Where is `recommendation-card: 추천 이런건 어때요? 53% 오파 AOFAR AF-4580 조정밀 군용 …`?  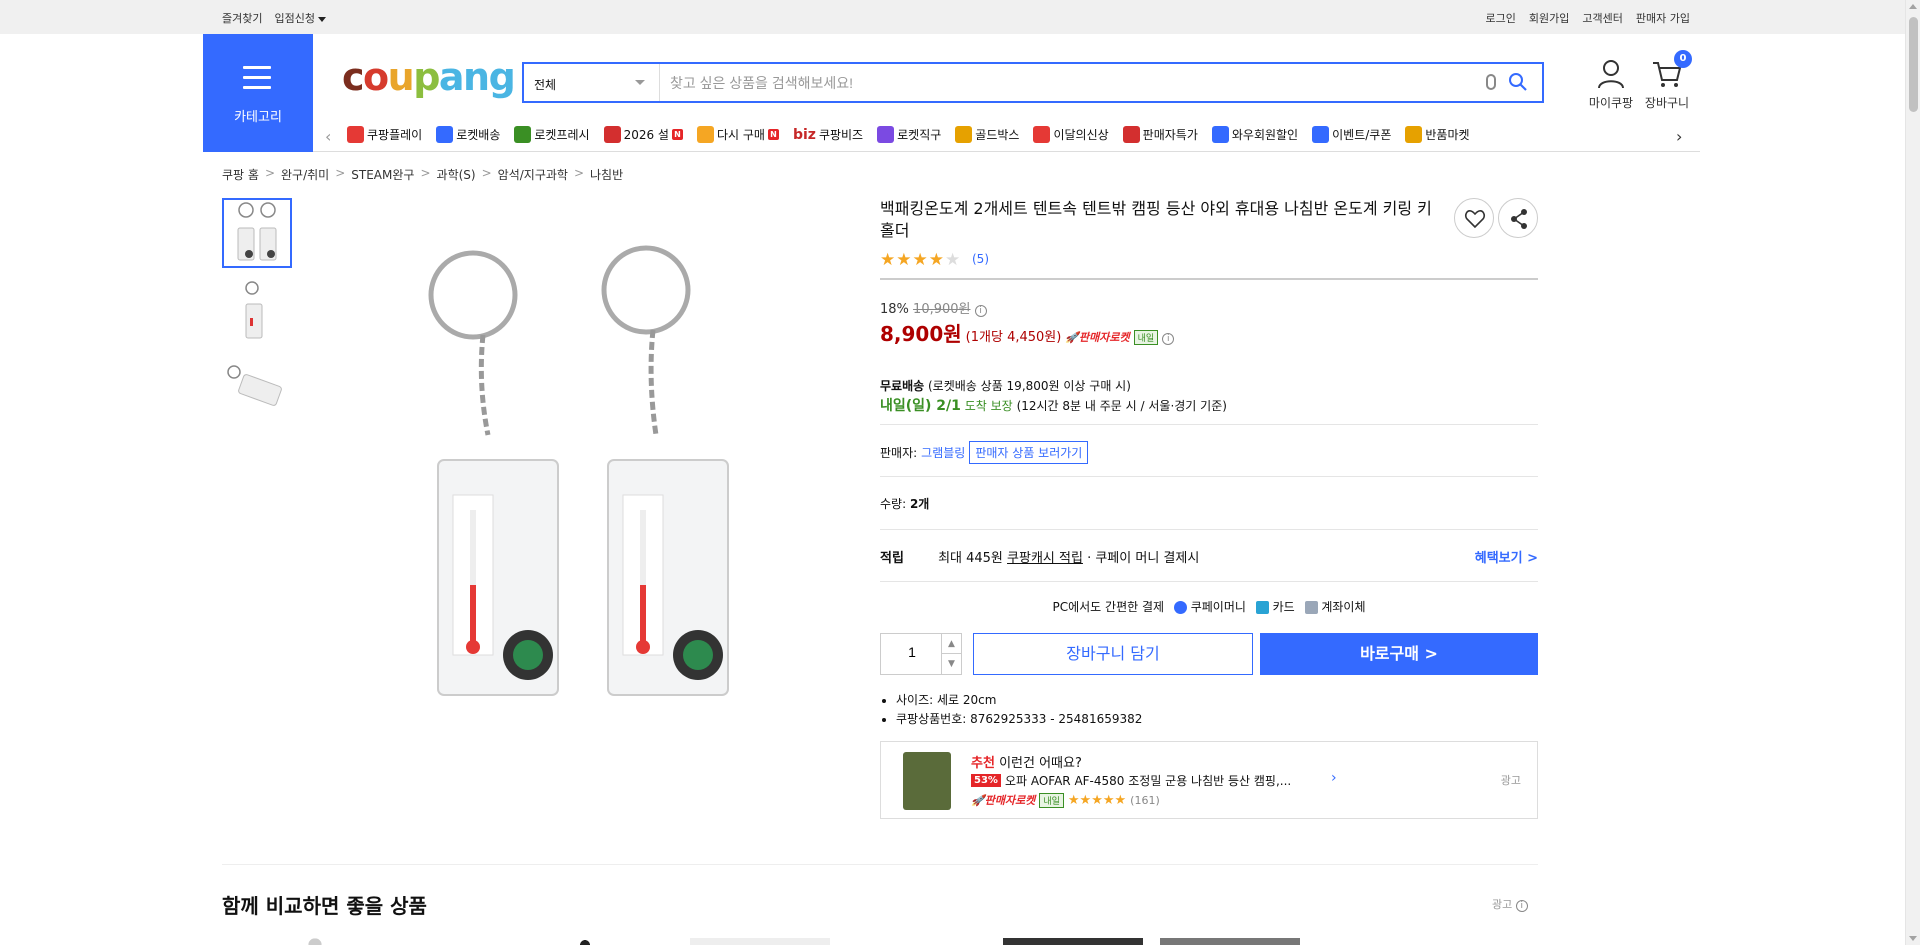 recommendation-card: 추천 이런건 어때요? 53% 오파 AOFAR AF-4580 조정밀 군용 … is located at coordinates (1209, 780).